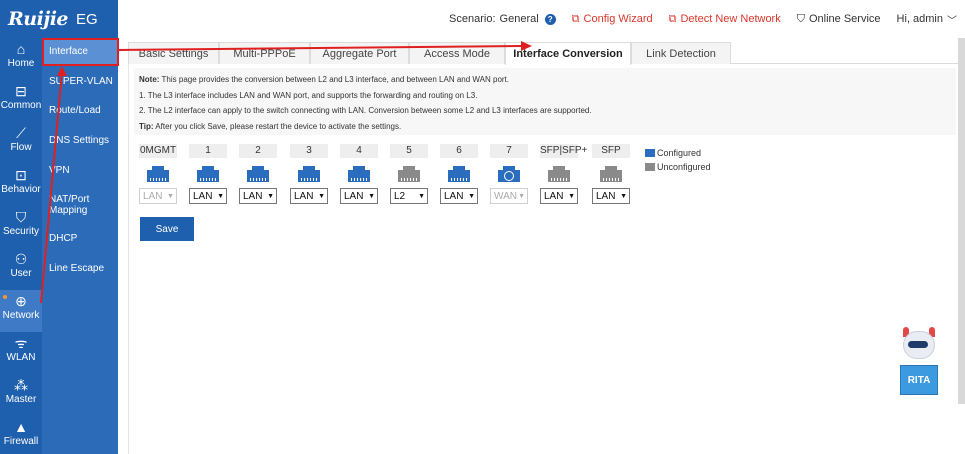 The height and width of the screenshot is (454, 965). What do you see at coordinates (844, 19) in the screenshot?
I see `online-service-label: Online Service` at bounding box center [844, 19].